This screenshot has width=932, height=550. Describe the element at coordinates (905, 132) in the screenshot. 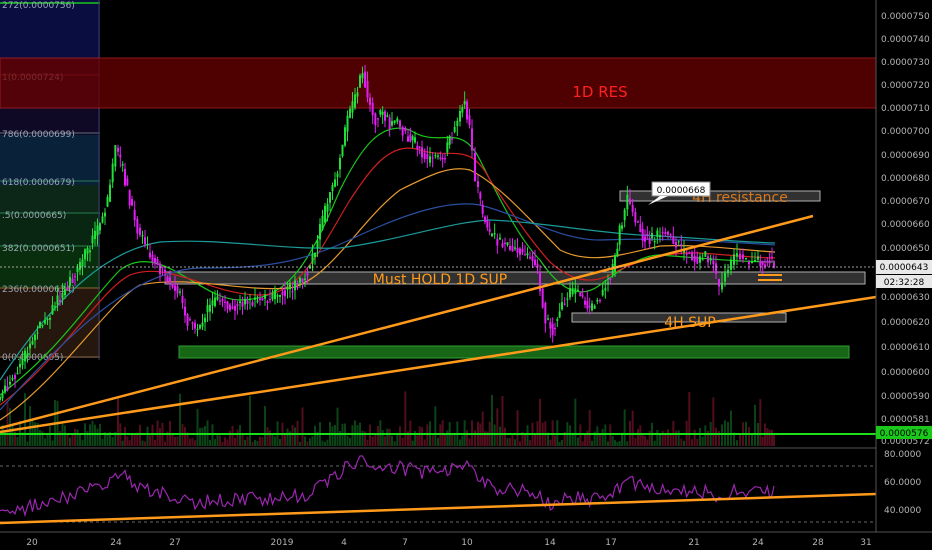

I see `price-tick-label: 0.0000700` at that location.